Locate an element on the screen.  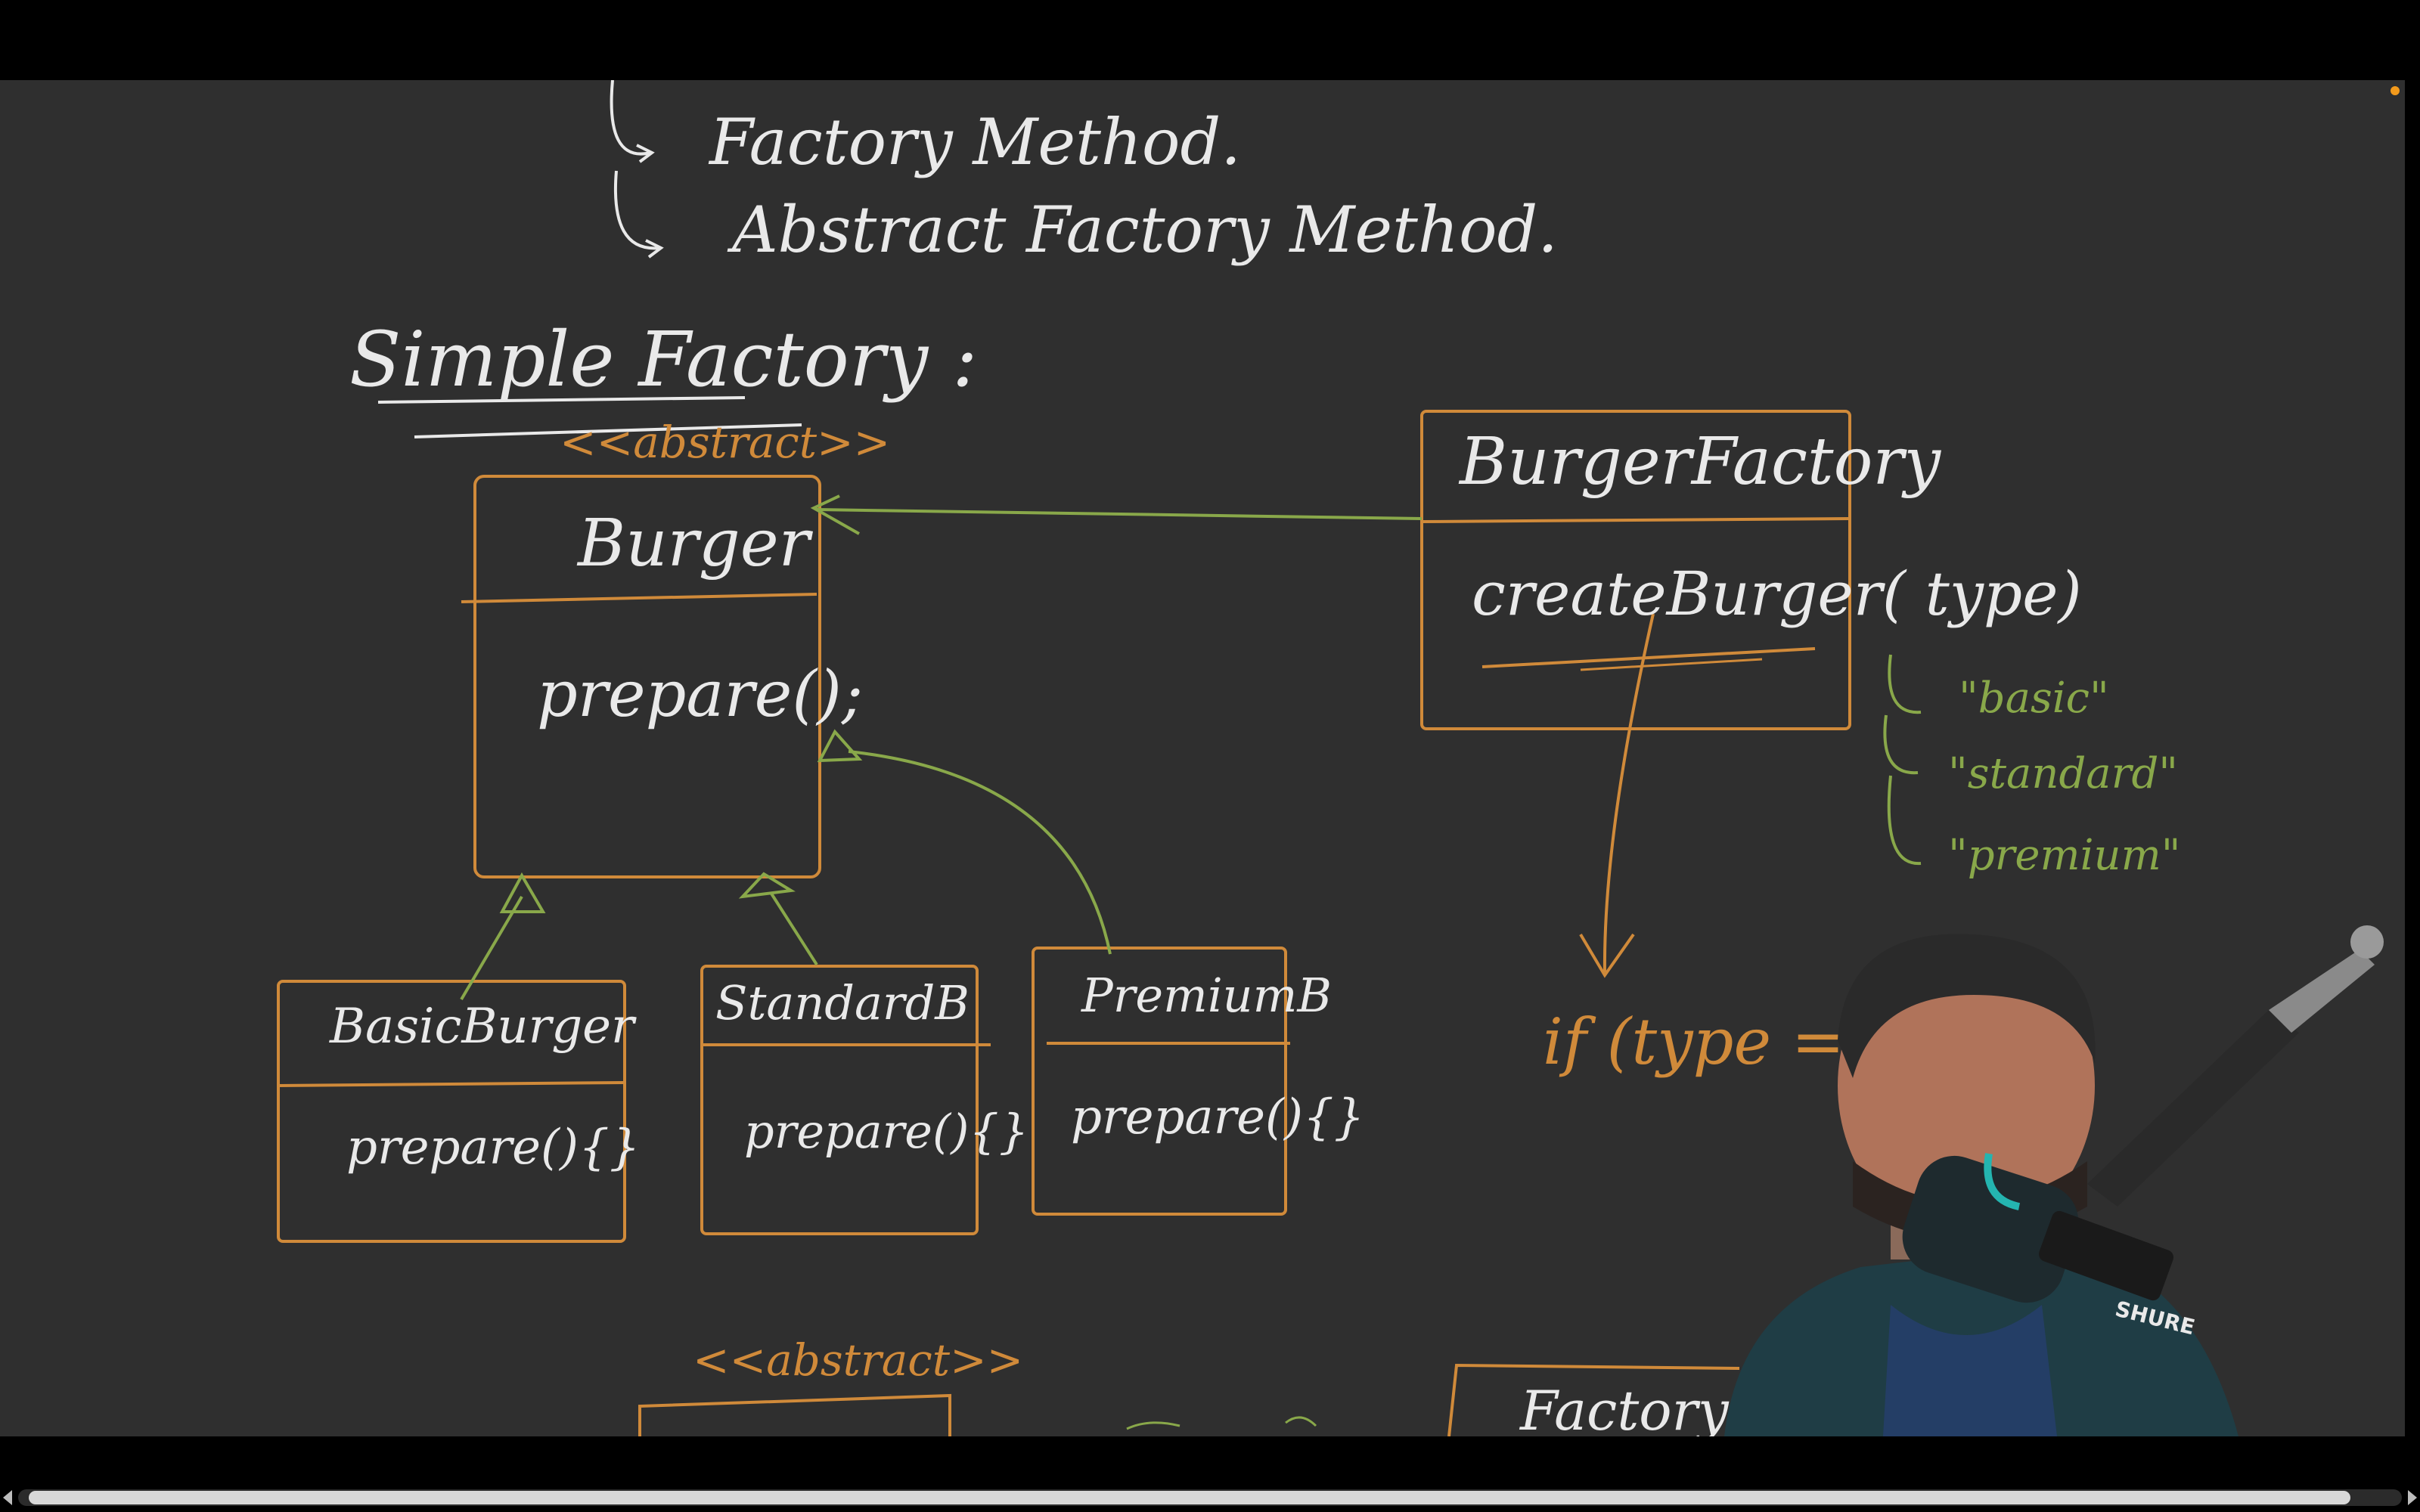
scroll-right-icon is located at coordinates (2412, 1497).